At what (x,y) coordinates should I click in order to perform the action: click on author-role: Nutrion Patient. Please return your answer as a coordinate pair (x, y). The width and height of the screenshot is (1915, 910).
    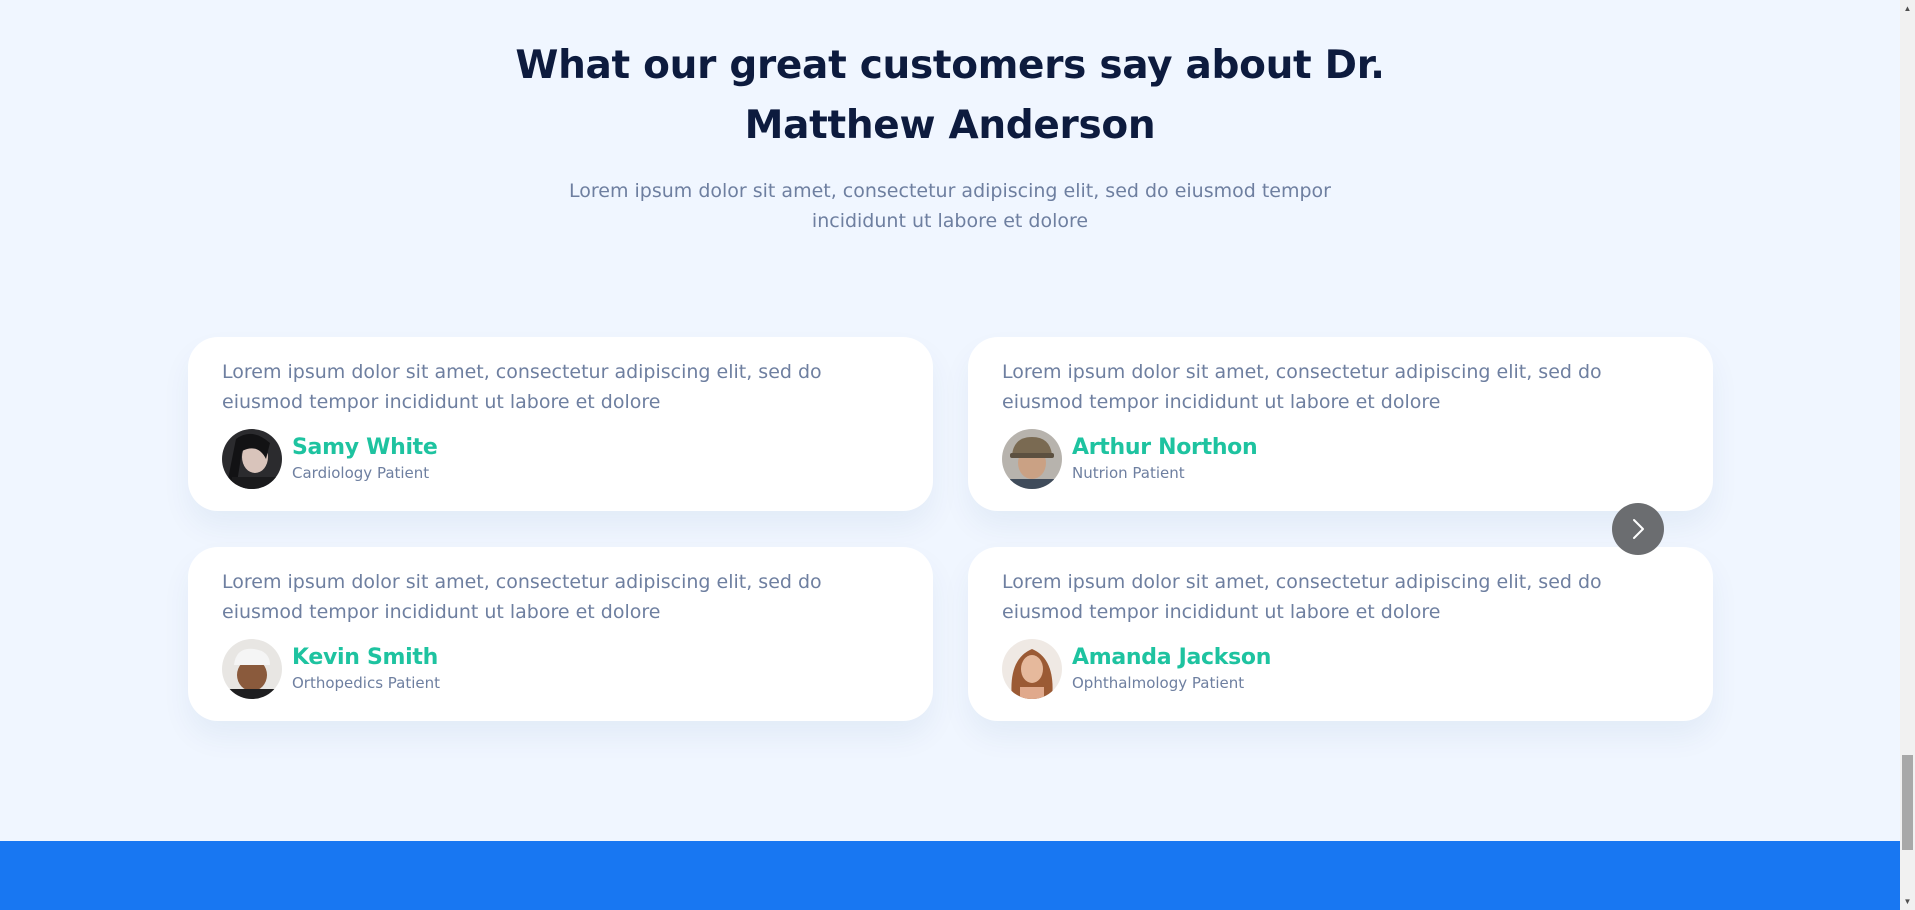
    Looking at the image, I should click on (1128, 473).